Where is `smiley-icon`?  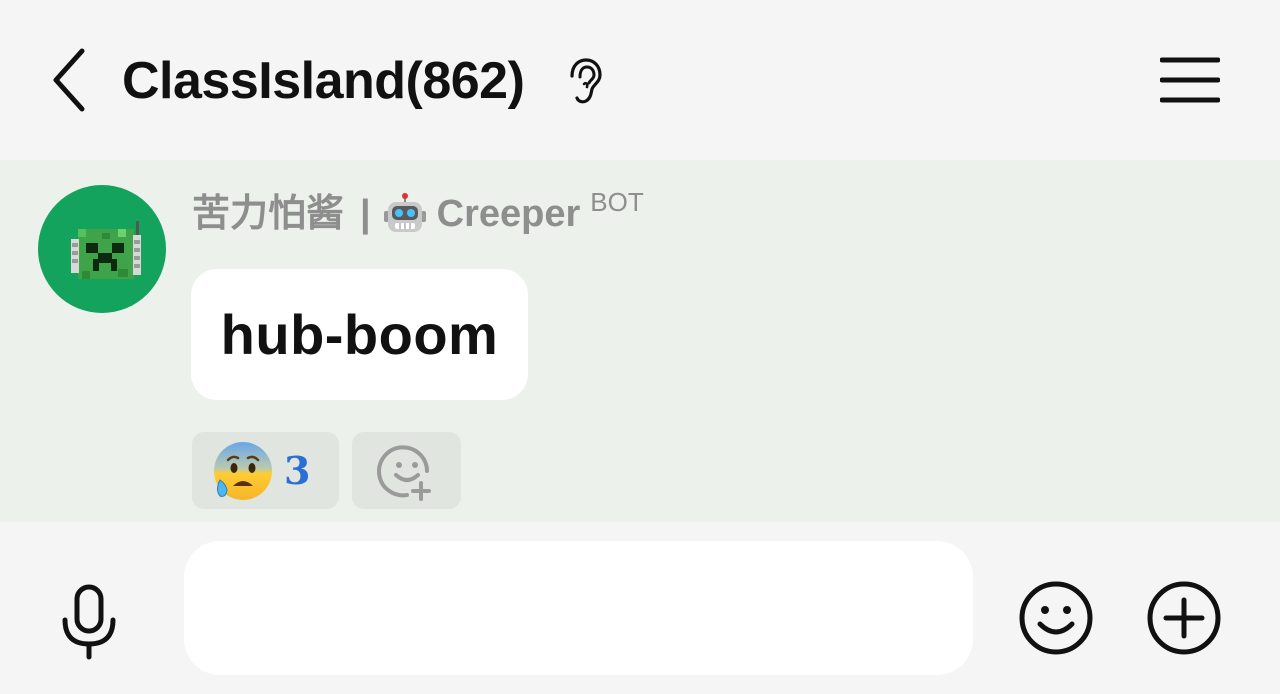
smiley-icon is located at coordinates (1056, 618).